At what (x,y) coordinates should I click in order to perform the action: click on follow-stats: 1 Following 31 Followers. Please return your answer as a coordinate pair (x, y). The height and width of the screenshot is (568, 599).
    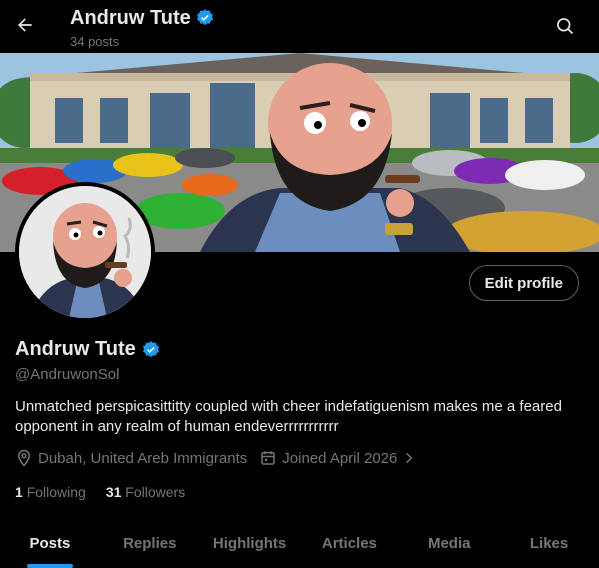
    Looking at the image, I should click on (100, 492).